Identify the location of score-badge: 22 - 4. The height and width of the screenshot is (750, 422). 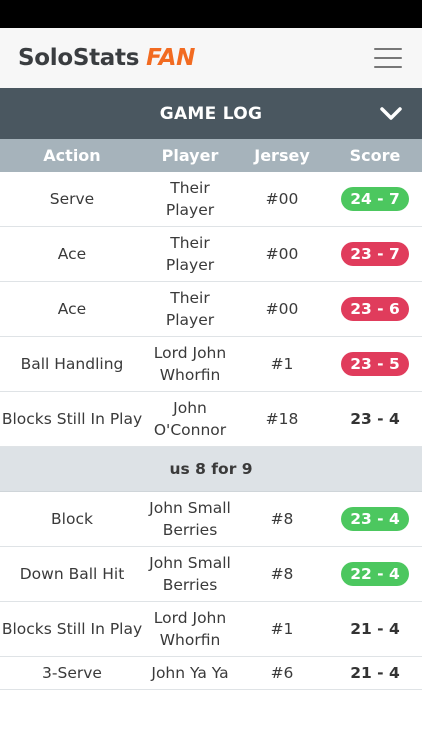
(375, 574).